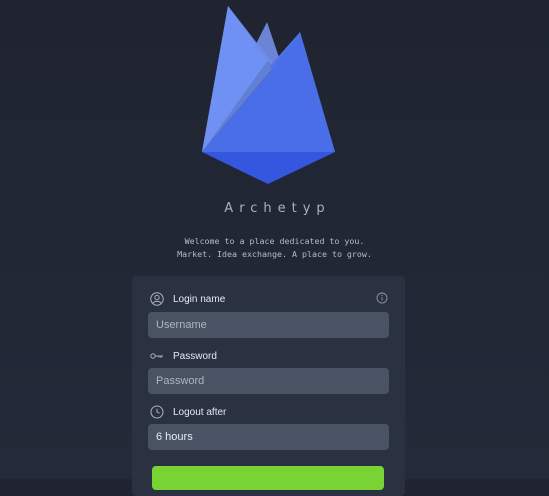 Image resolution: width=549 pixels, height=496 pixels. I want to click on info-icon, so click(382, 298).